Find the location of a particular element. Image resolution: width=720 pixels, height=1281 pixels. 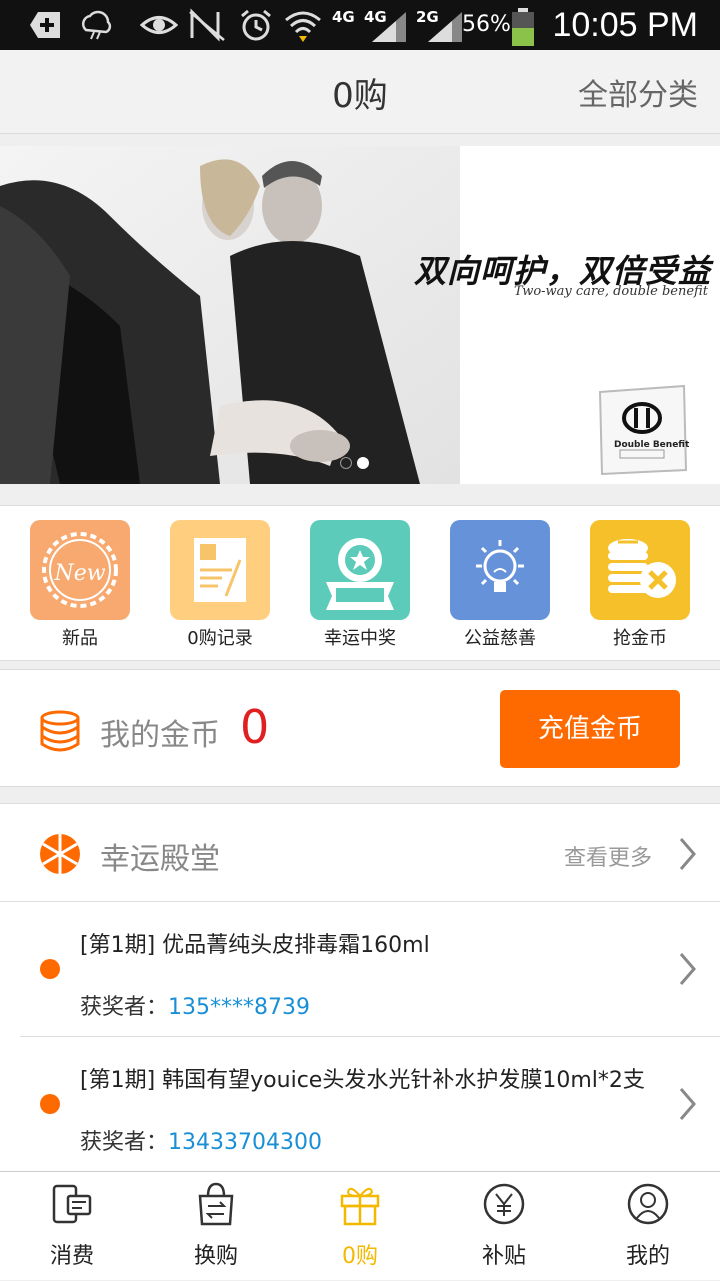

category-label: 0购记录 is located at coordinates (220, 638).